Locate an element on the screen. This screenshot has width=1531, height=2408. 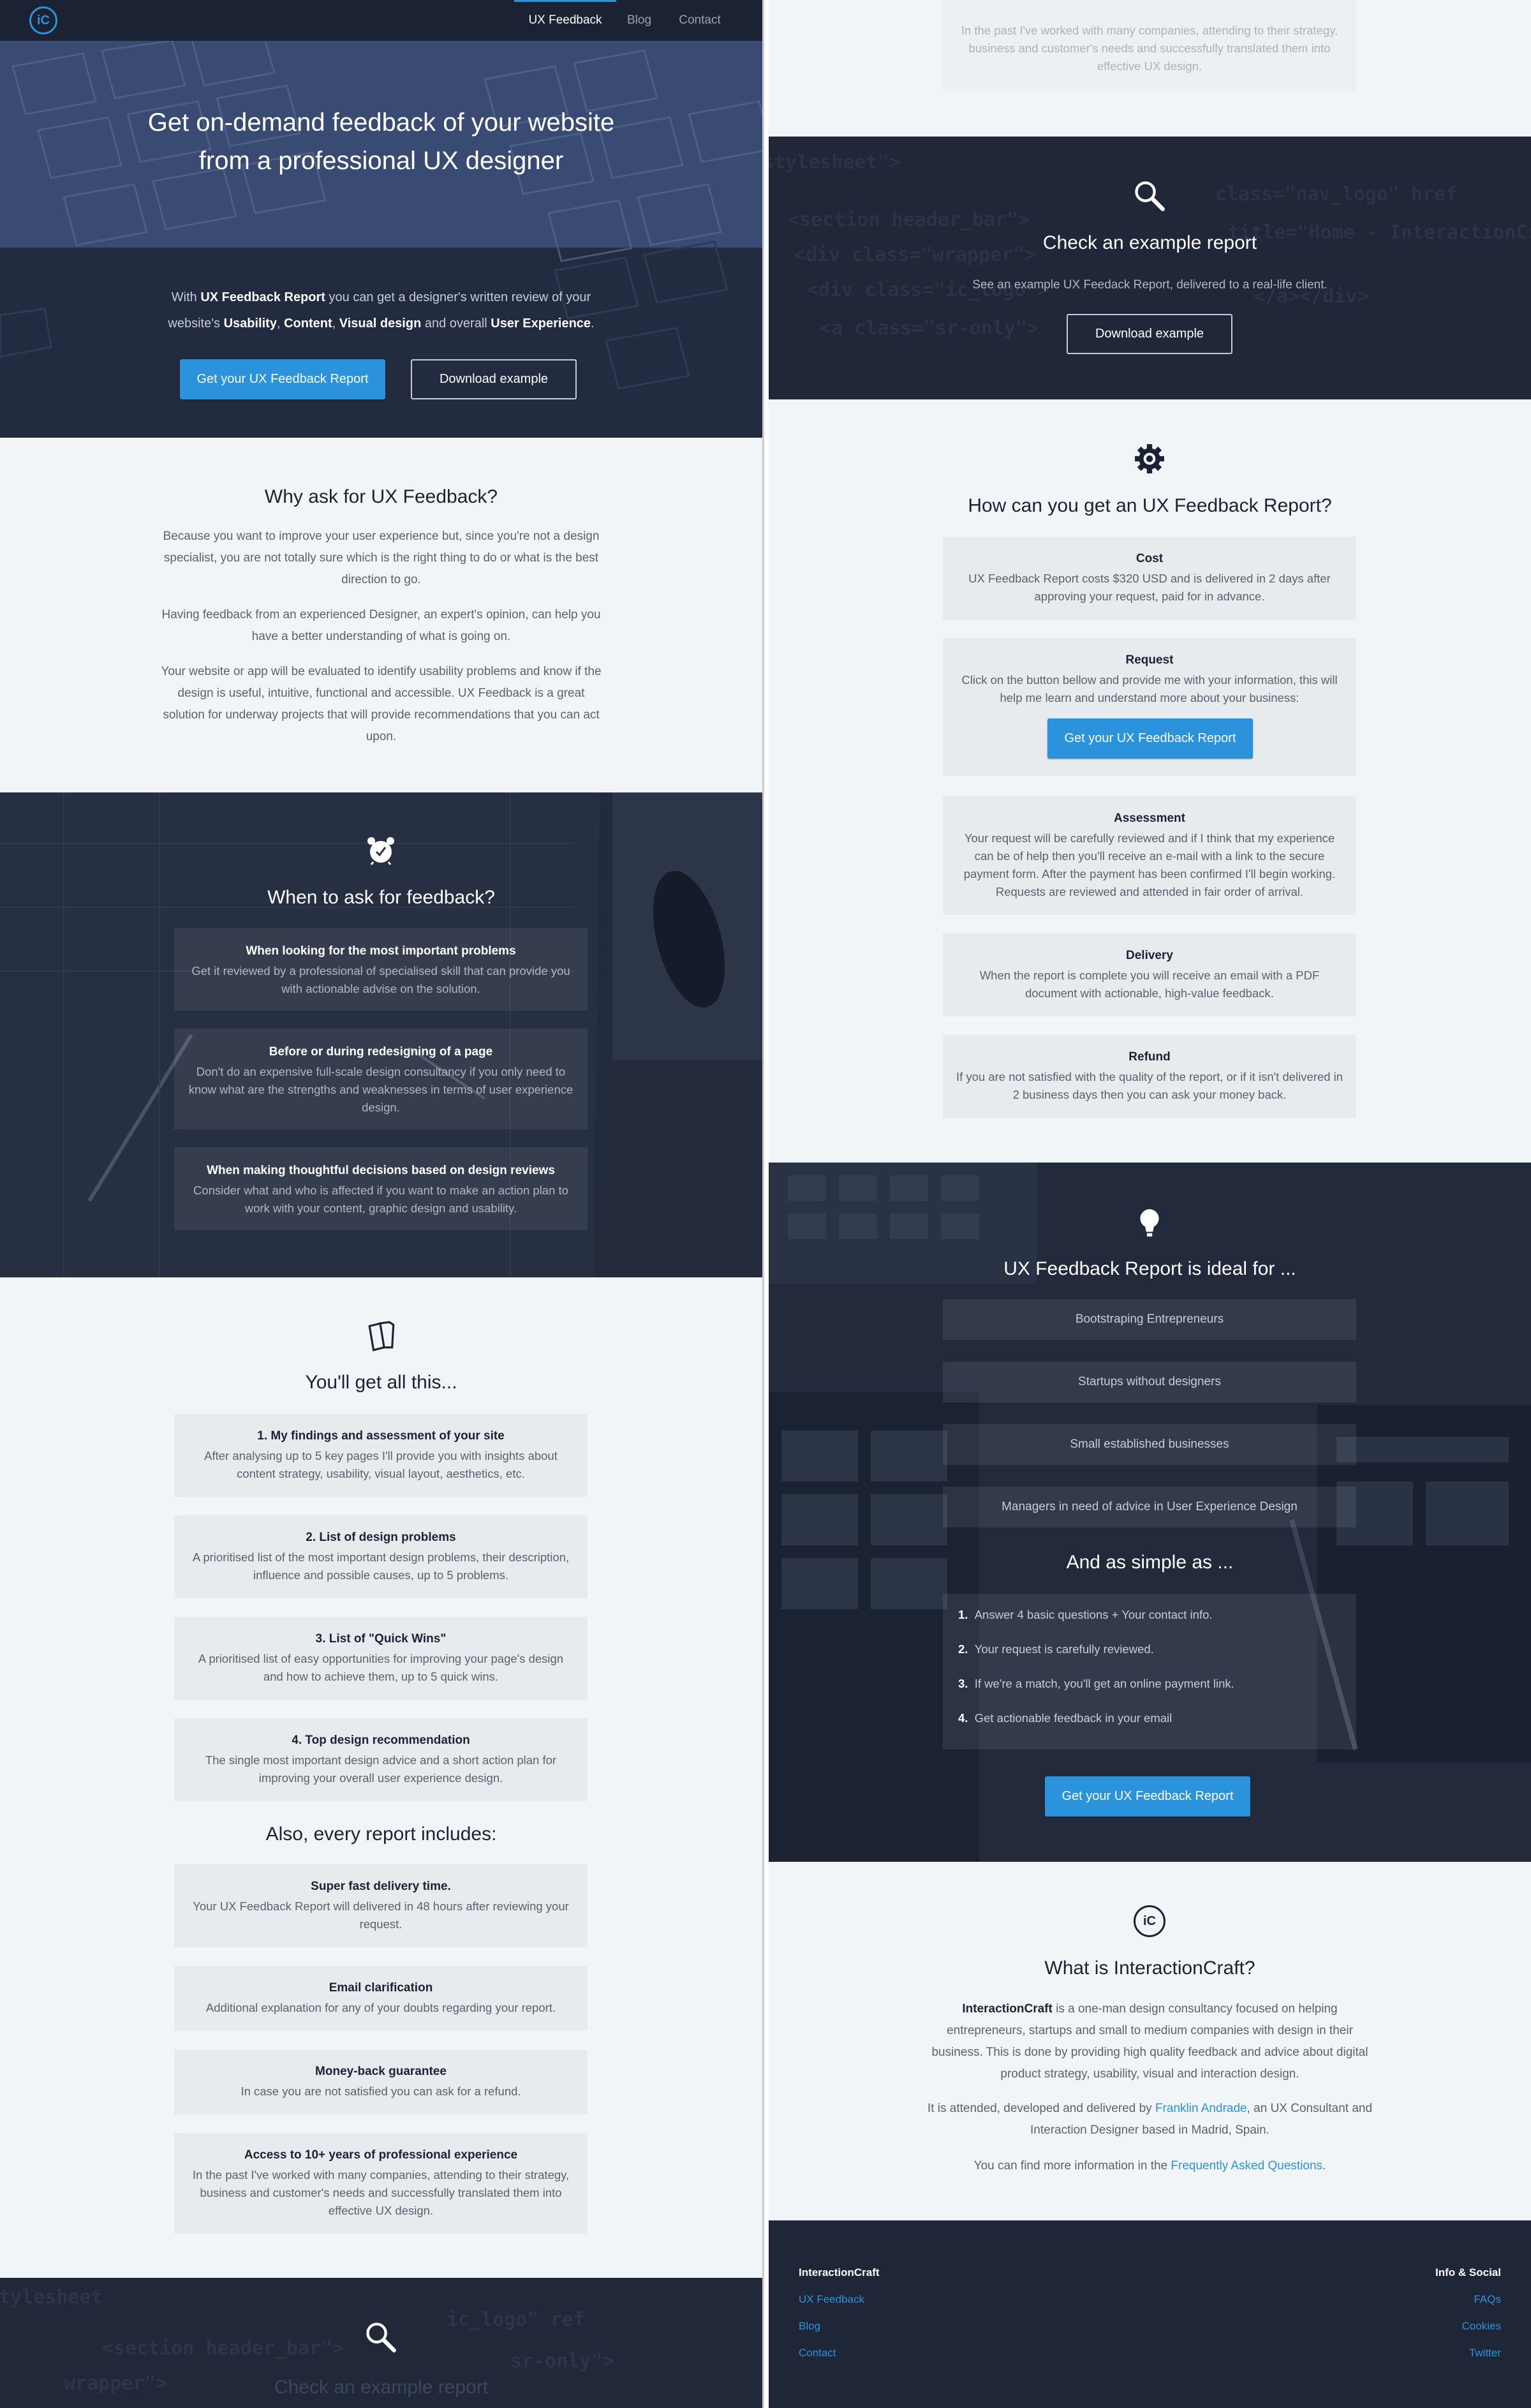
svg-text: <a class="sr-only"> is located at coordinates (930, 328).